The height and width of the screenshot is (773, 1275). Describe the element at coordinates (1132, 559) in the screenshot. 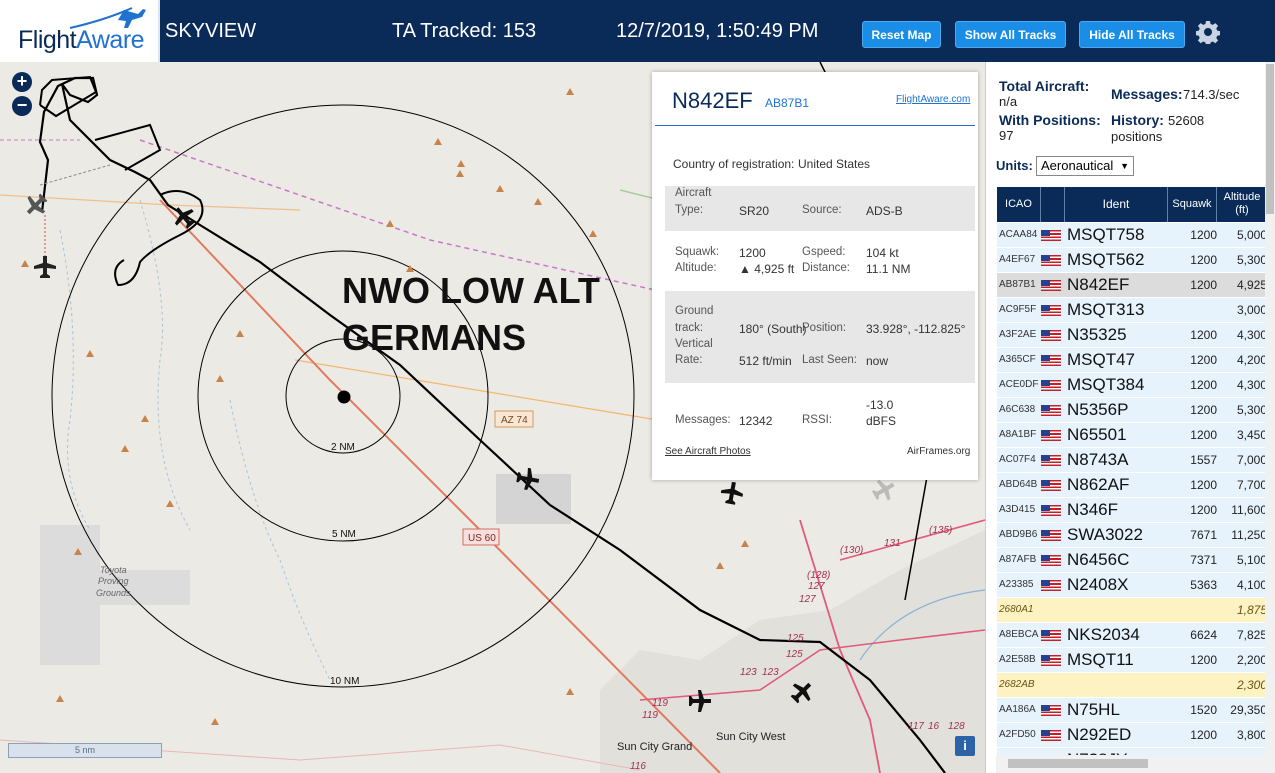

I see `table-row: A87AFB N6456C 7371 5,100` at that location.